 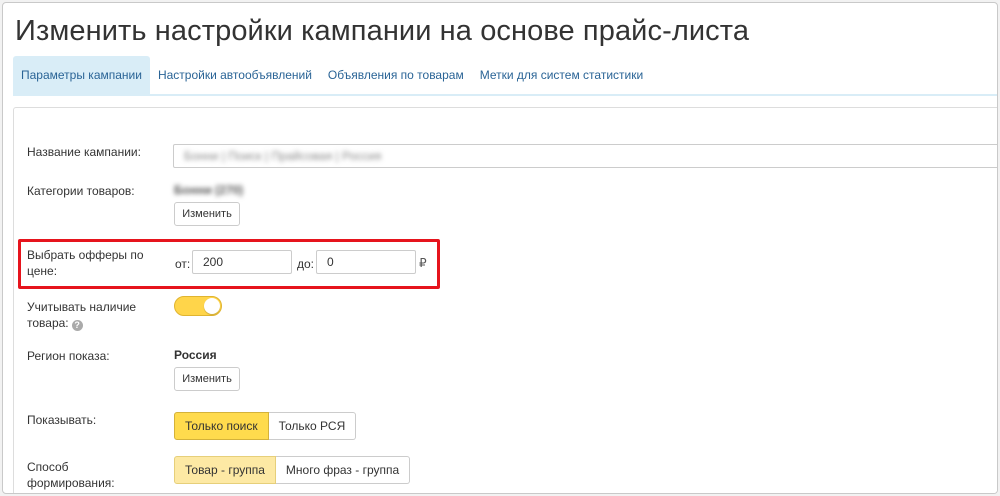 What do you see at coordinates (225, 470) in the screenshot?
I see `formation-option-product-group: Товар - группа` at bounding box center [225, 470].